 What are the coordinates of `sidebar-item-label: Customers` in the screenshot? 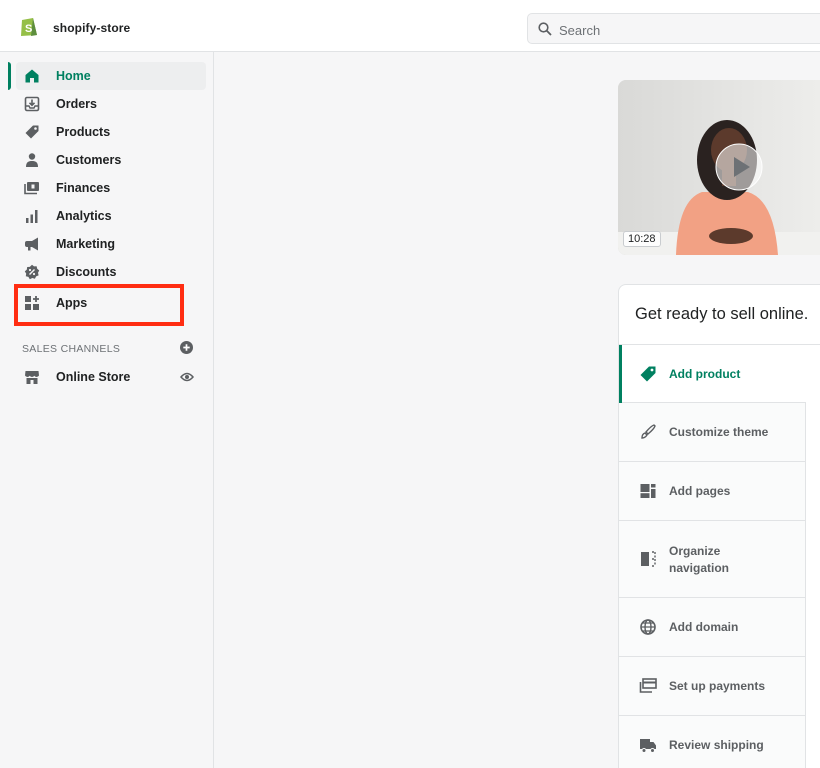 It's located at (89, 160).